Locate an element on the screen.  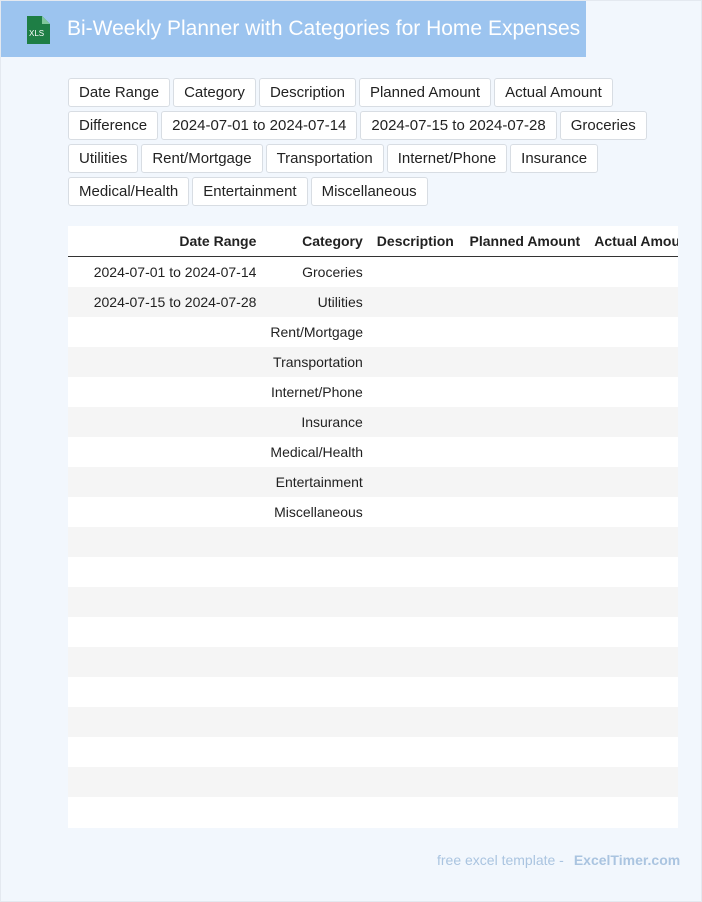
table-row: 1 is located at coordinates (373, 602).